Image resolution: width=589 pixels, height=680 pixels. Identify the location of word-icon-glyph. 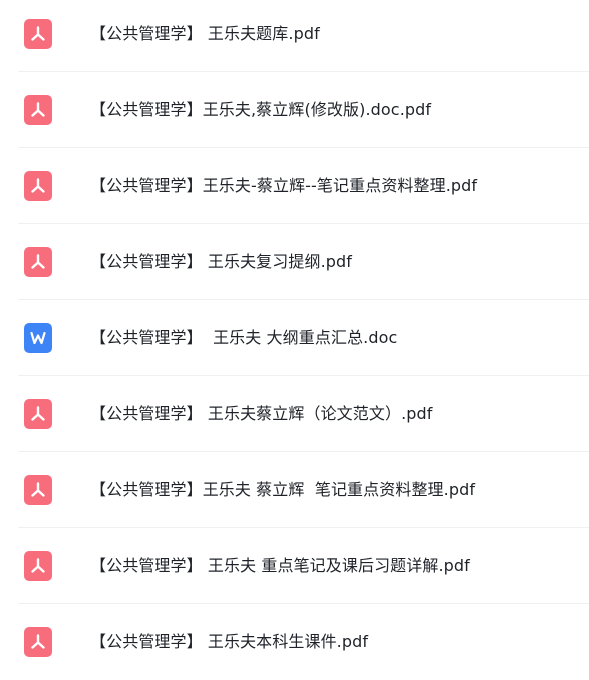
(38, 337).